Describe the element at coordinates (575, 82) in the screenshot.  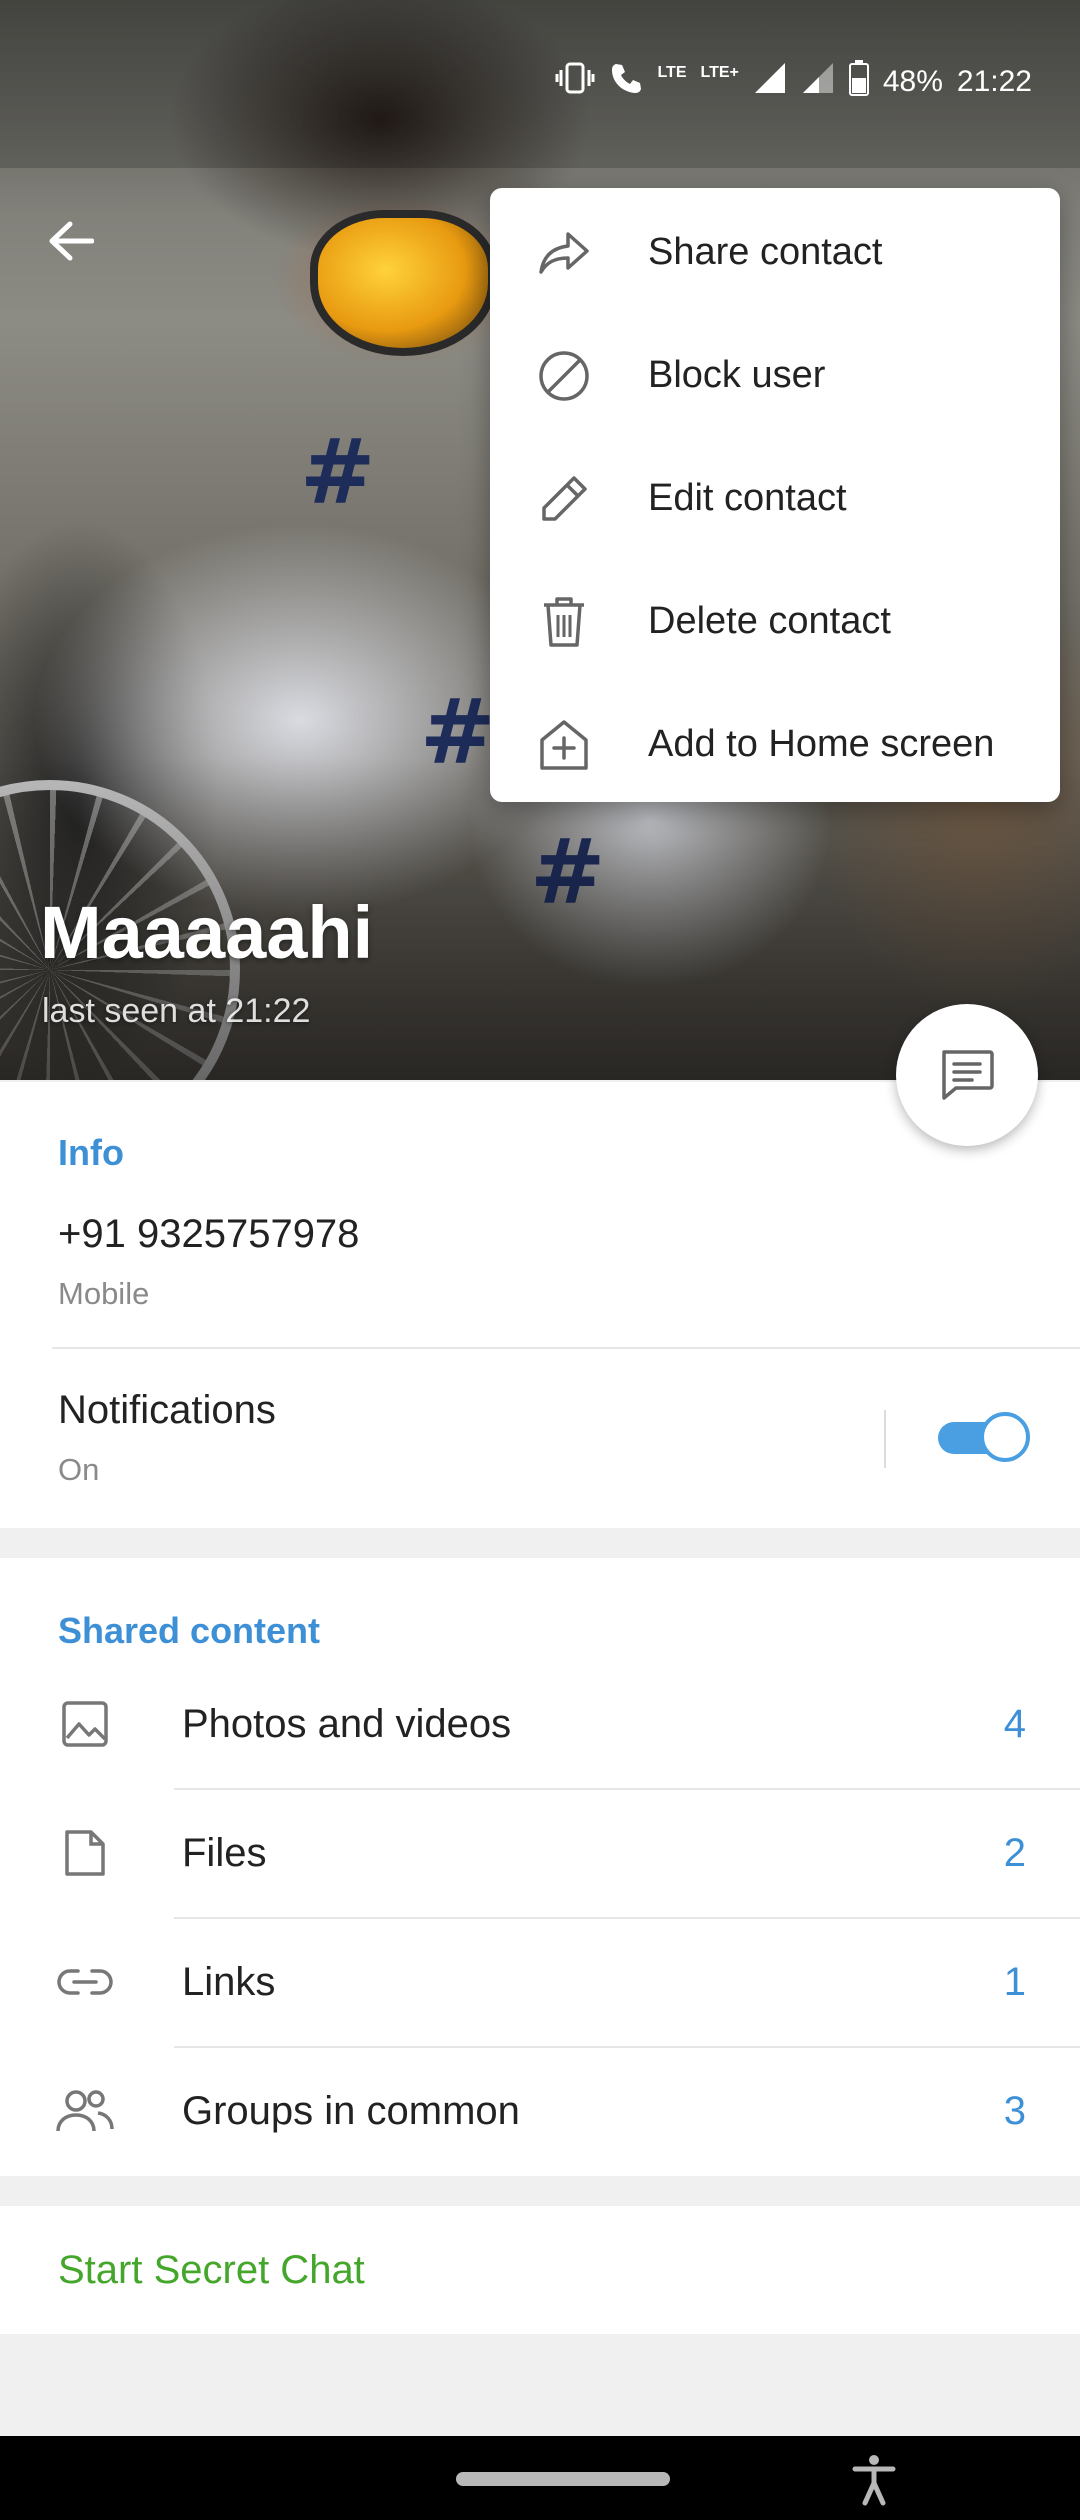
I see `vibrate-icon` at that location.